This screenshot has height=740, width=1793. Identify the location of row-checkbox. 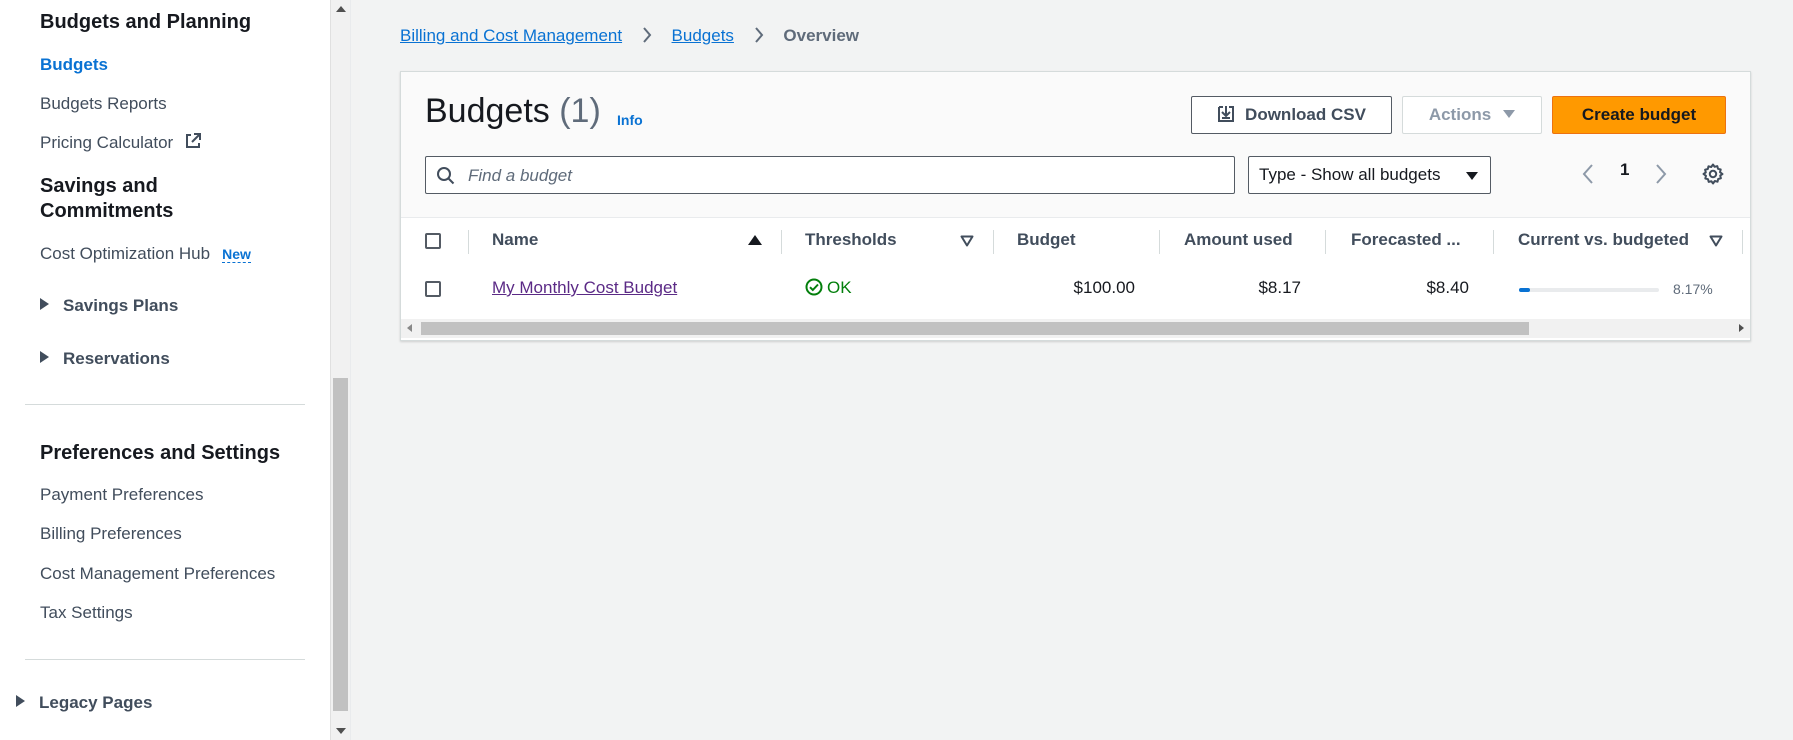
(433, 289).